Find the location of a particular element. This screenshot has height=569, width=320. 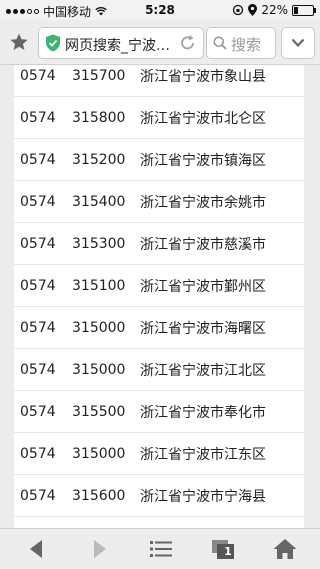

table-row: 0574 315600 浙江省宁波市宁海县 is located at coordinates (159, 496).